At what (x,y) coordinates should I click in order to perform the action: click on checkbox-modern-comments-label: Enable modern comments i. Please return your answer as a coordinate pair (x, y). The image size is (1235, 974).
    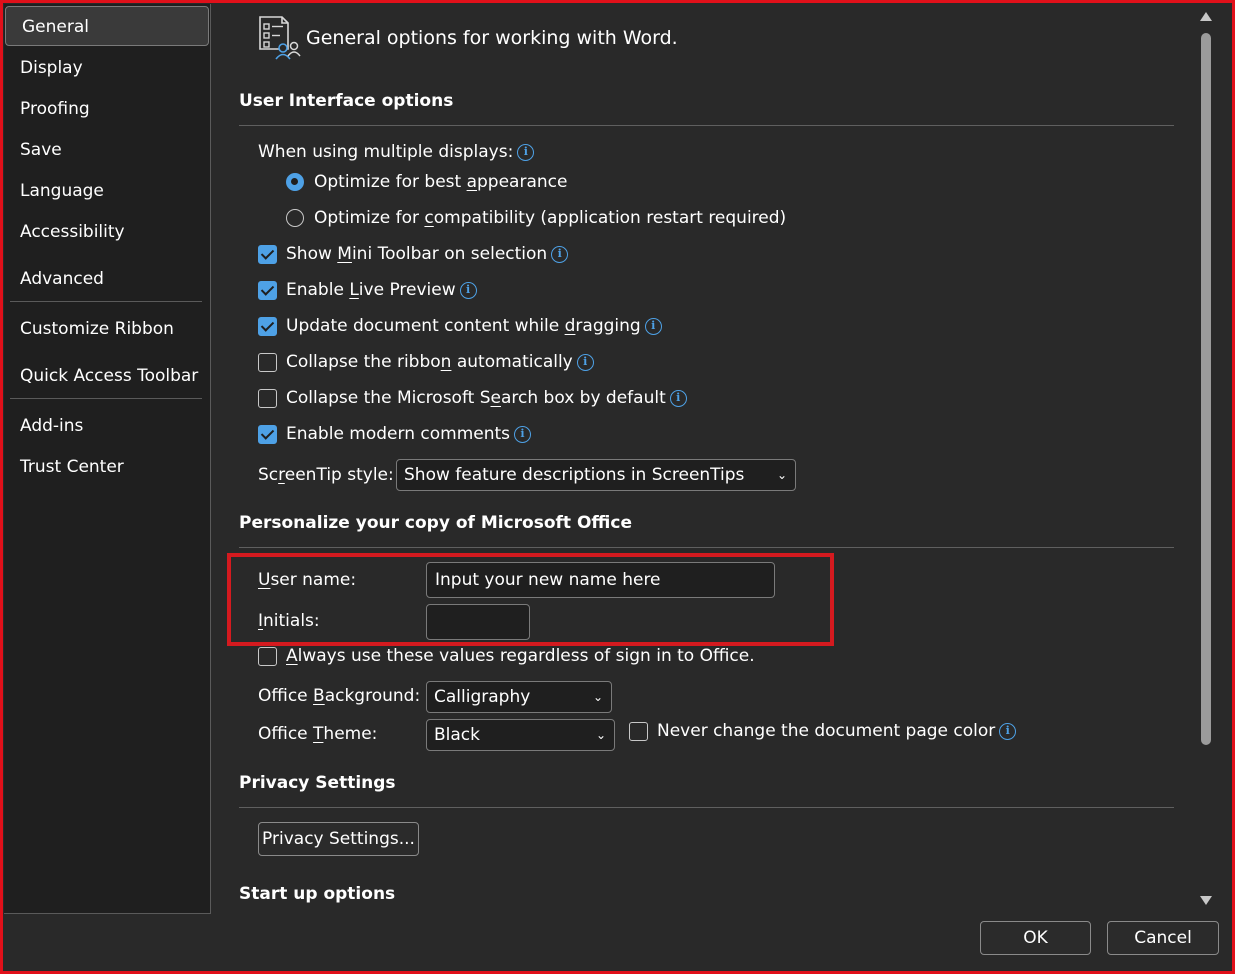
    Looking at the image, I should click on (409, 434).